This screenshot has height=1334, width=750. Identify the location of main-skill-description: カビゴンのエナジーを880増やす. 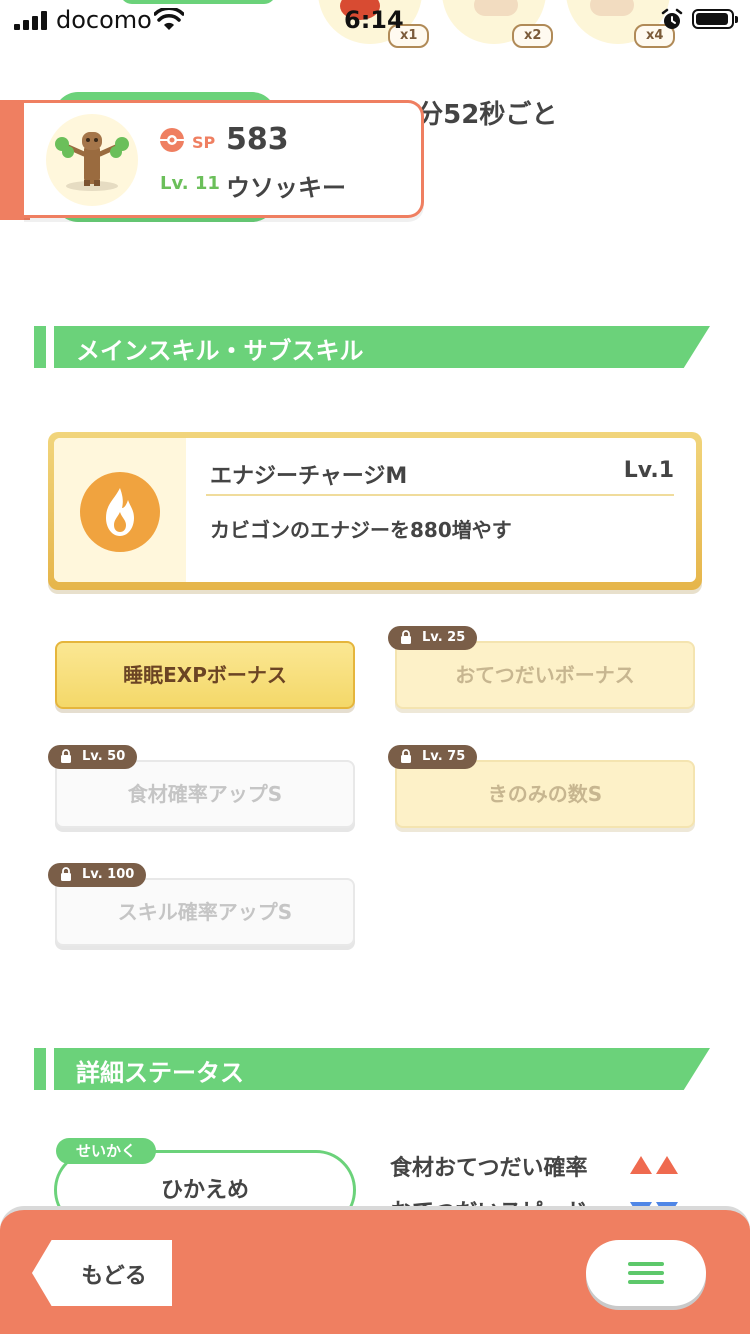
(361, 530).